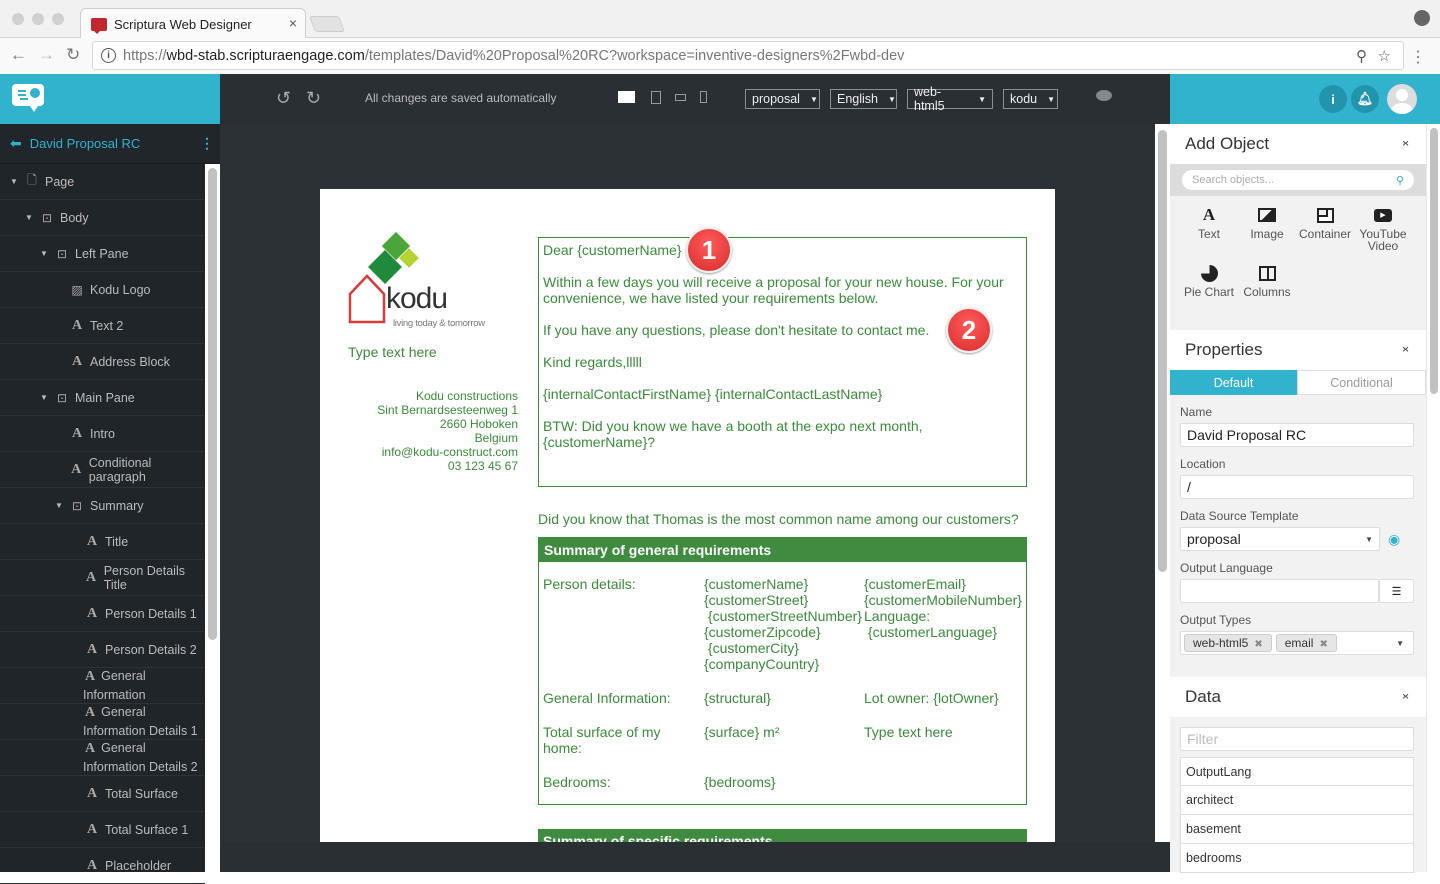 Image resolution: width=1440 pixels, height=884 pixels. I want to click on page-icon: 🗋︎, so click(32, 180).